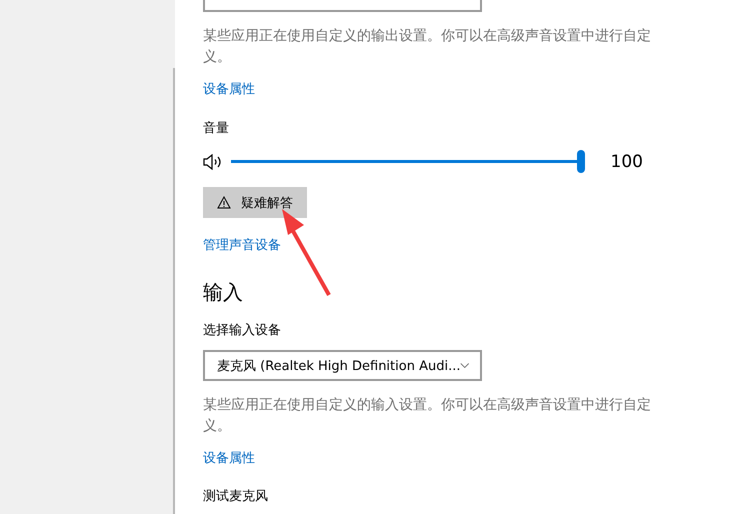 This screenshot has width=733, height=514. Describe the element at coordinates (427, 47) in the screenshot. I see `output-description: 某些应用正在使用自定义的输出设置。你可以在高级声音设置中进行自定义。` at that location.